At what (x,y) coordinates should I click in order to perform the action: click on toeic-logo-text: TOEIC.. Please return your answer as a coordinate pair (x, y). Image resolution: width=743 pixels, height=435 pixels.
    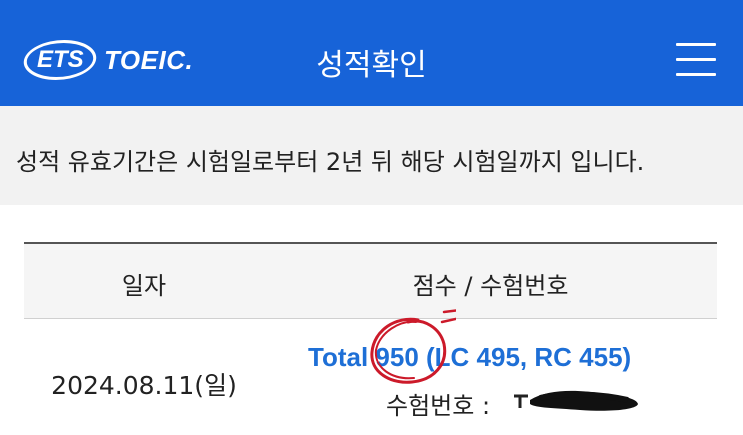
    Looking at the image, I should click on (149, 59).